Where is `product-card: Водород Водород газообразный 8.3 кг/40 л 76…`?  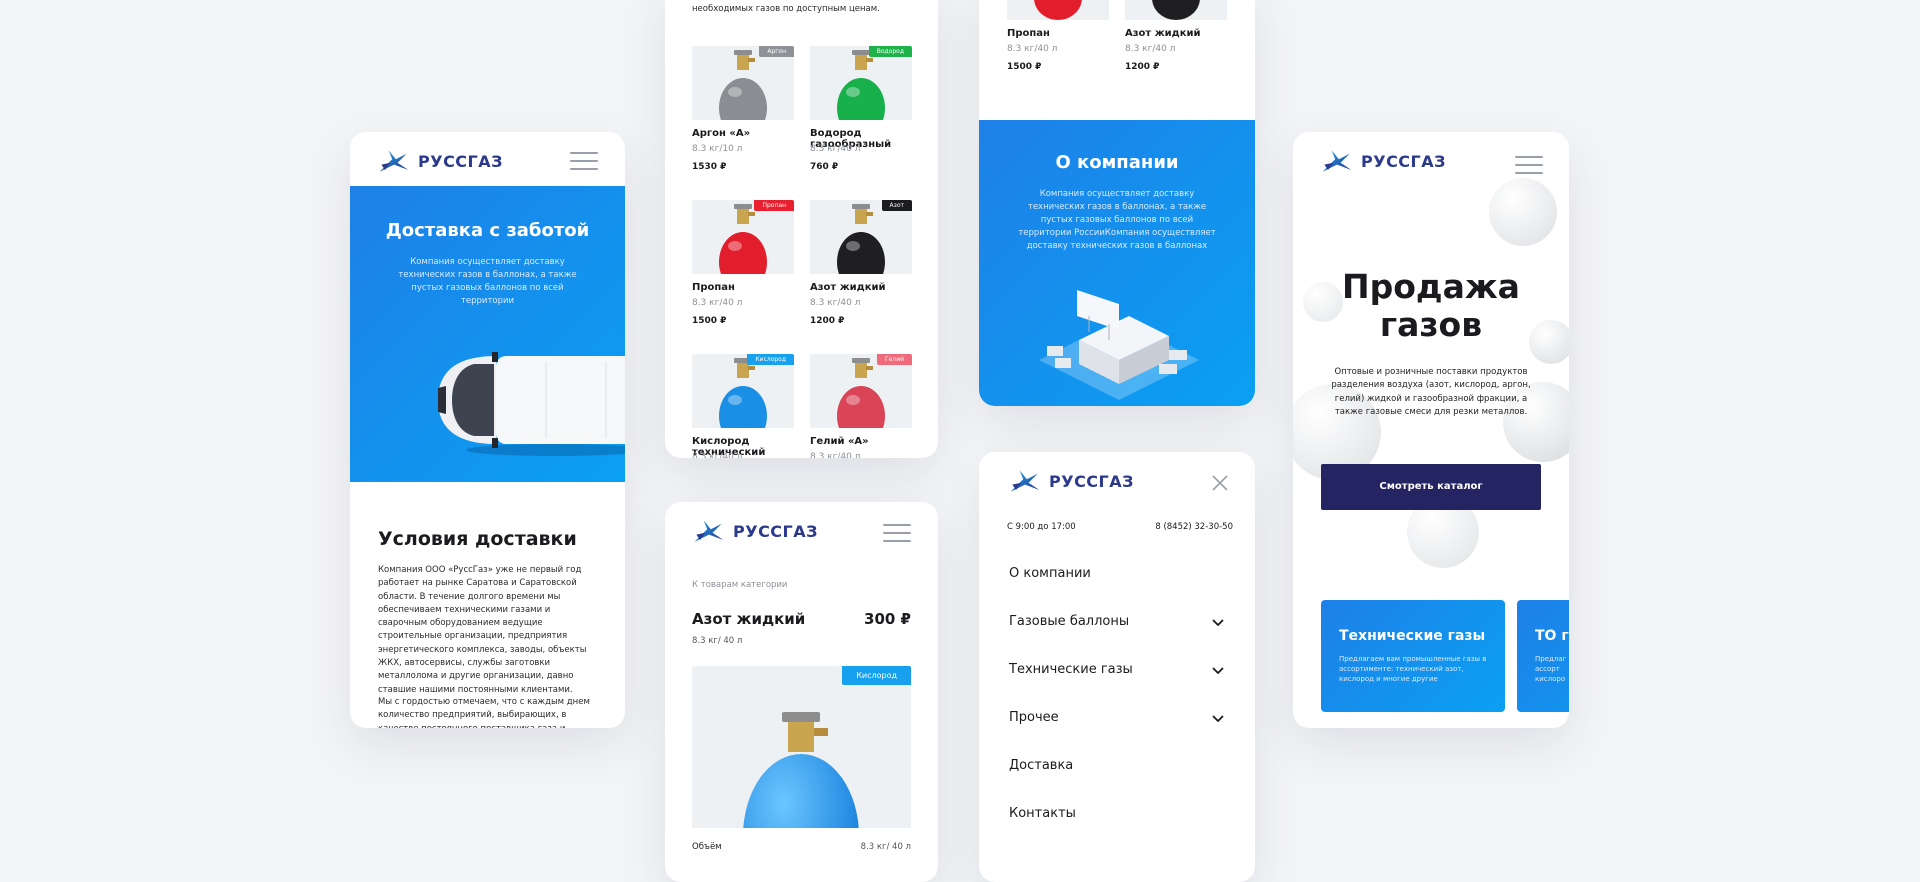
product-card: Водород Водород газообразный 8.3 кг/40 л 76… is located at coordinates (861, 116).